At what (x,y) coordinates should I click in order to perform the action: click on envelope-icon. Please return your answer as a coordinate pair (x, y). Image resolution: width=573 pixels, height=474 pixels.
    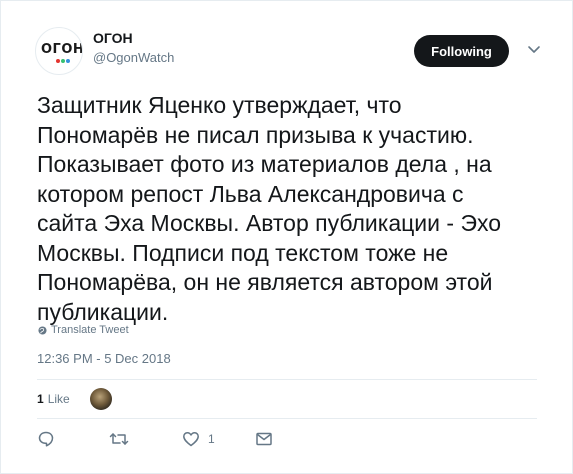
    Looking at the image, I should click on (264, 439).